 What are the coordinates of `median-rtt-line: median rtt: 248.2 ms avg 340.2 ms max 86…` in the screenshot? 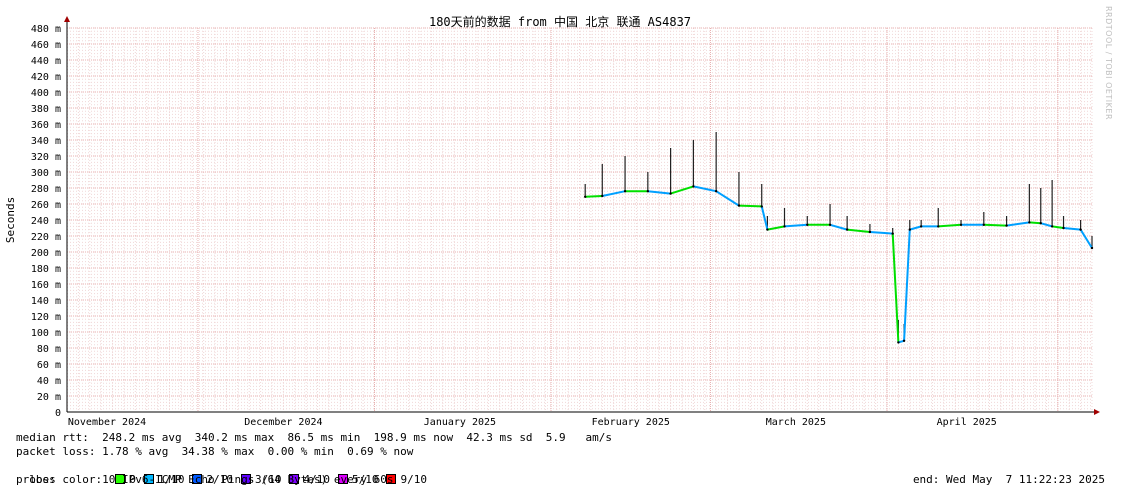 It's located at (314, 437).